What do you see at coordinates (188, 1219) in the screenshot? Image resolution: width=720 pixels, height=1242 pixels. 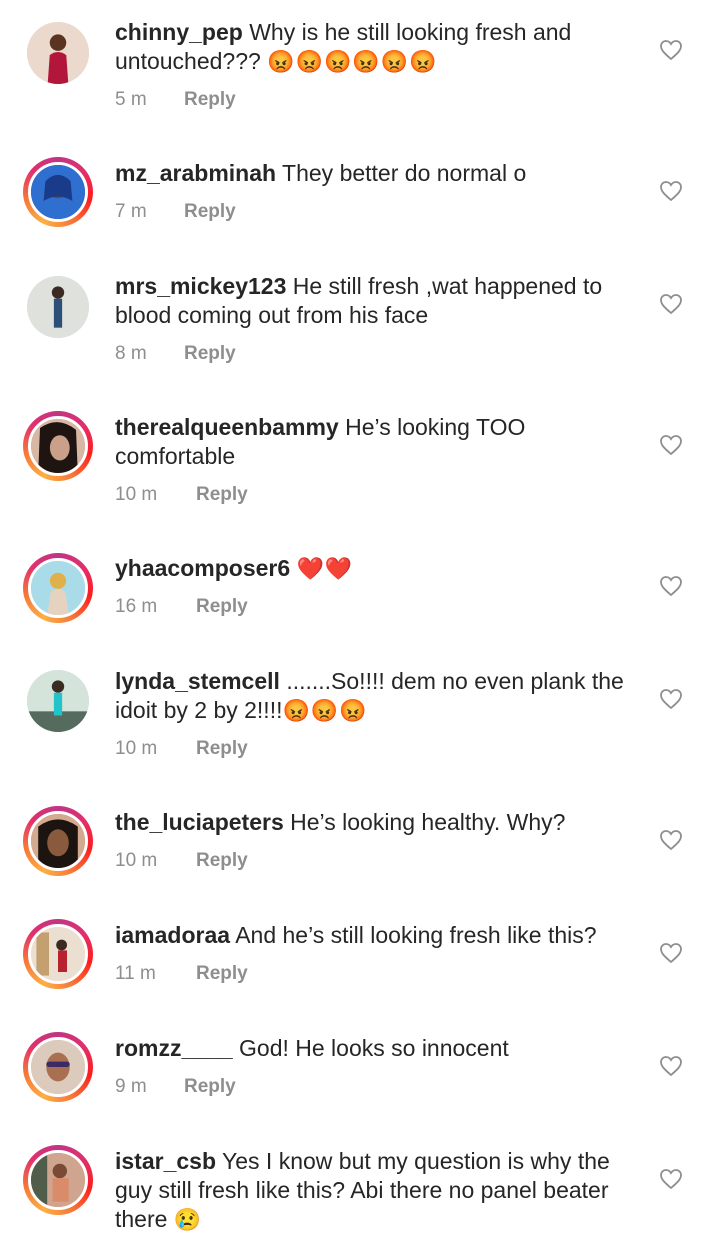 I see `comment-emoji: 😢` at bounding box center [188, 1219].